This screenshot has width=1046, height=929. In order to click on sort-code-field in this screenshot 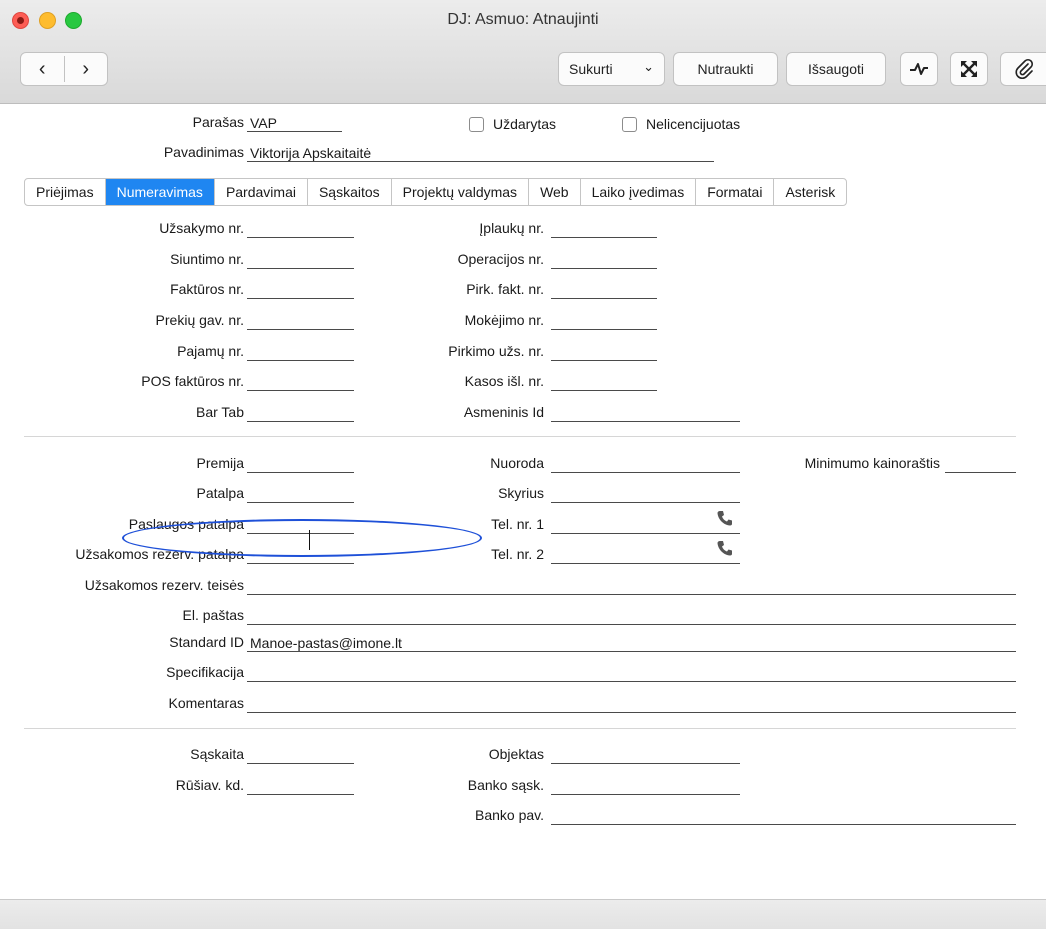, I will do `click(300, 786)`.